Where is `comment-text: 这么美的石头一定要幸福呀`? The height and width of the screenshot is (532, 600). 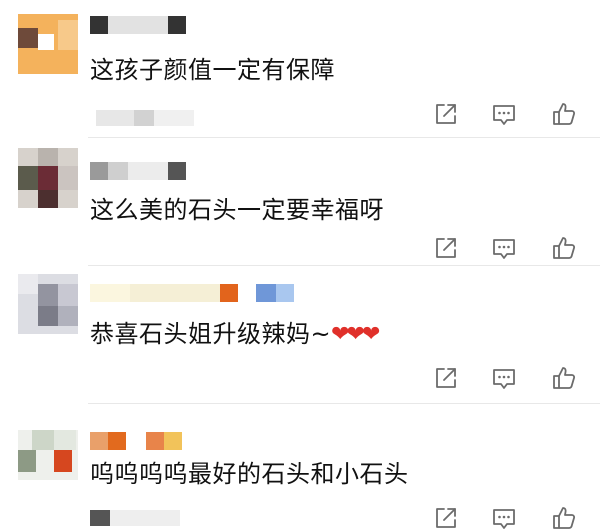
comment-text: 这么美的石头一定要幸福呀 is located at coordinates (237, 210).